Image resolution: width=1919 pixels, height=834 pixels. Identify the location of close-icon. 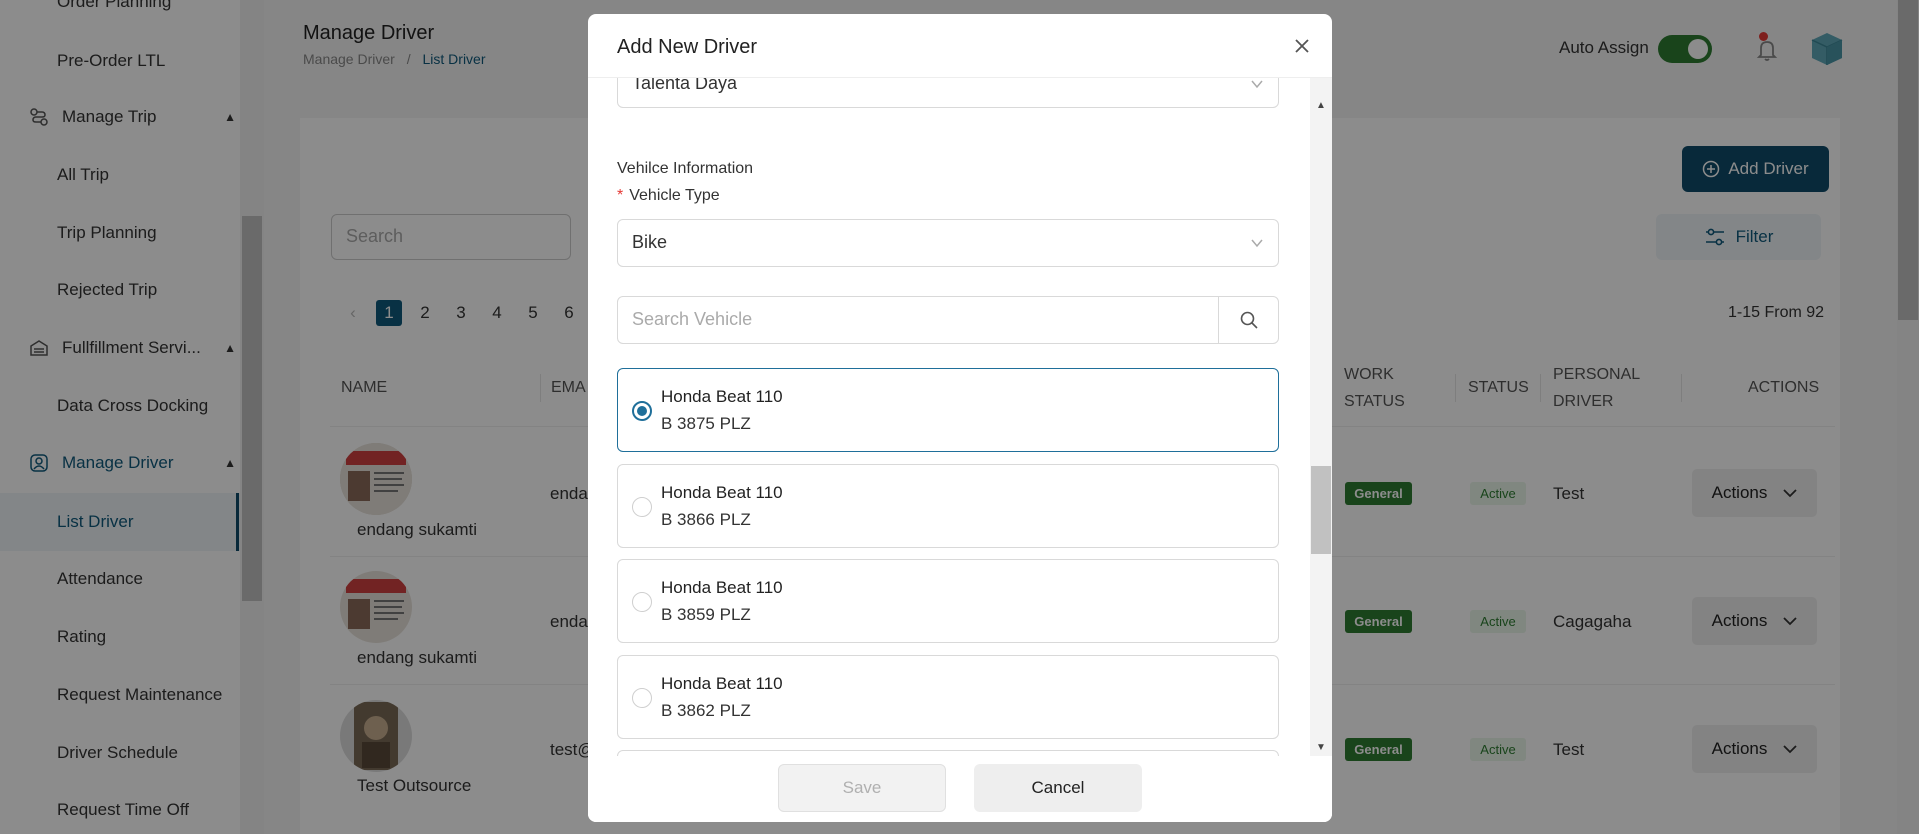
(1302, 46).